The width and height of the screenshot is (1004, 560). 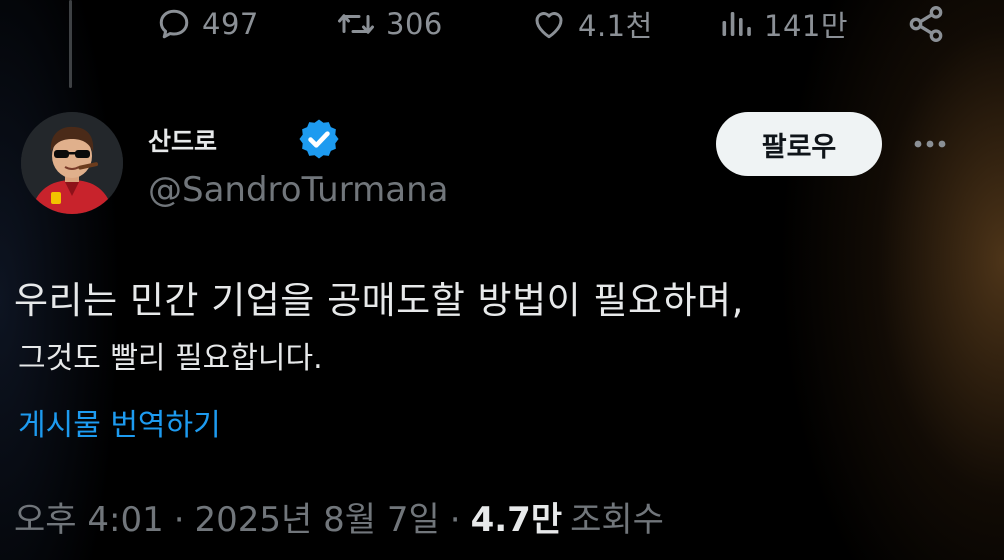 What do you see at coordinates (799, 144) in the screenshot?
I see `follow-button: 팔로우` at bounding box center [799, 144].